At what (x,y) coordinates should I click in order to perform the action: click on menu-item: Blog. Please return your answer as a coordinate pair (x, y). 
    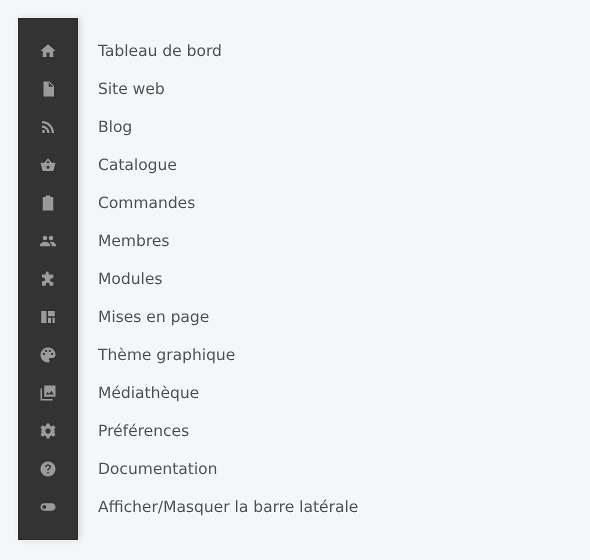
    Looking at the image, I should click on (115, 127).